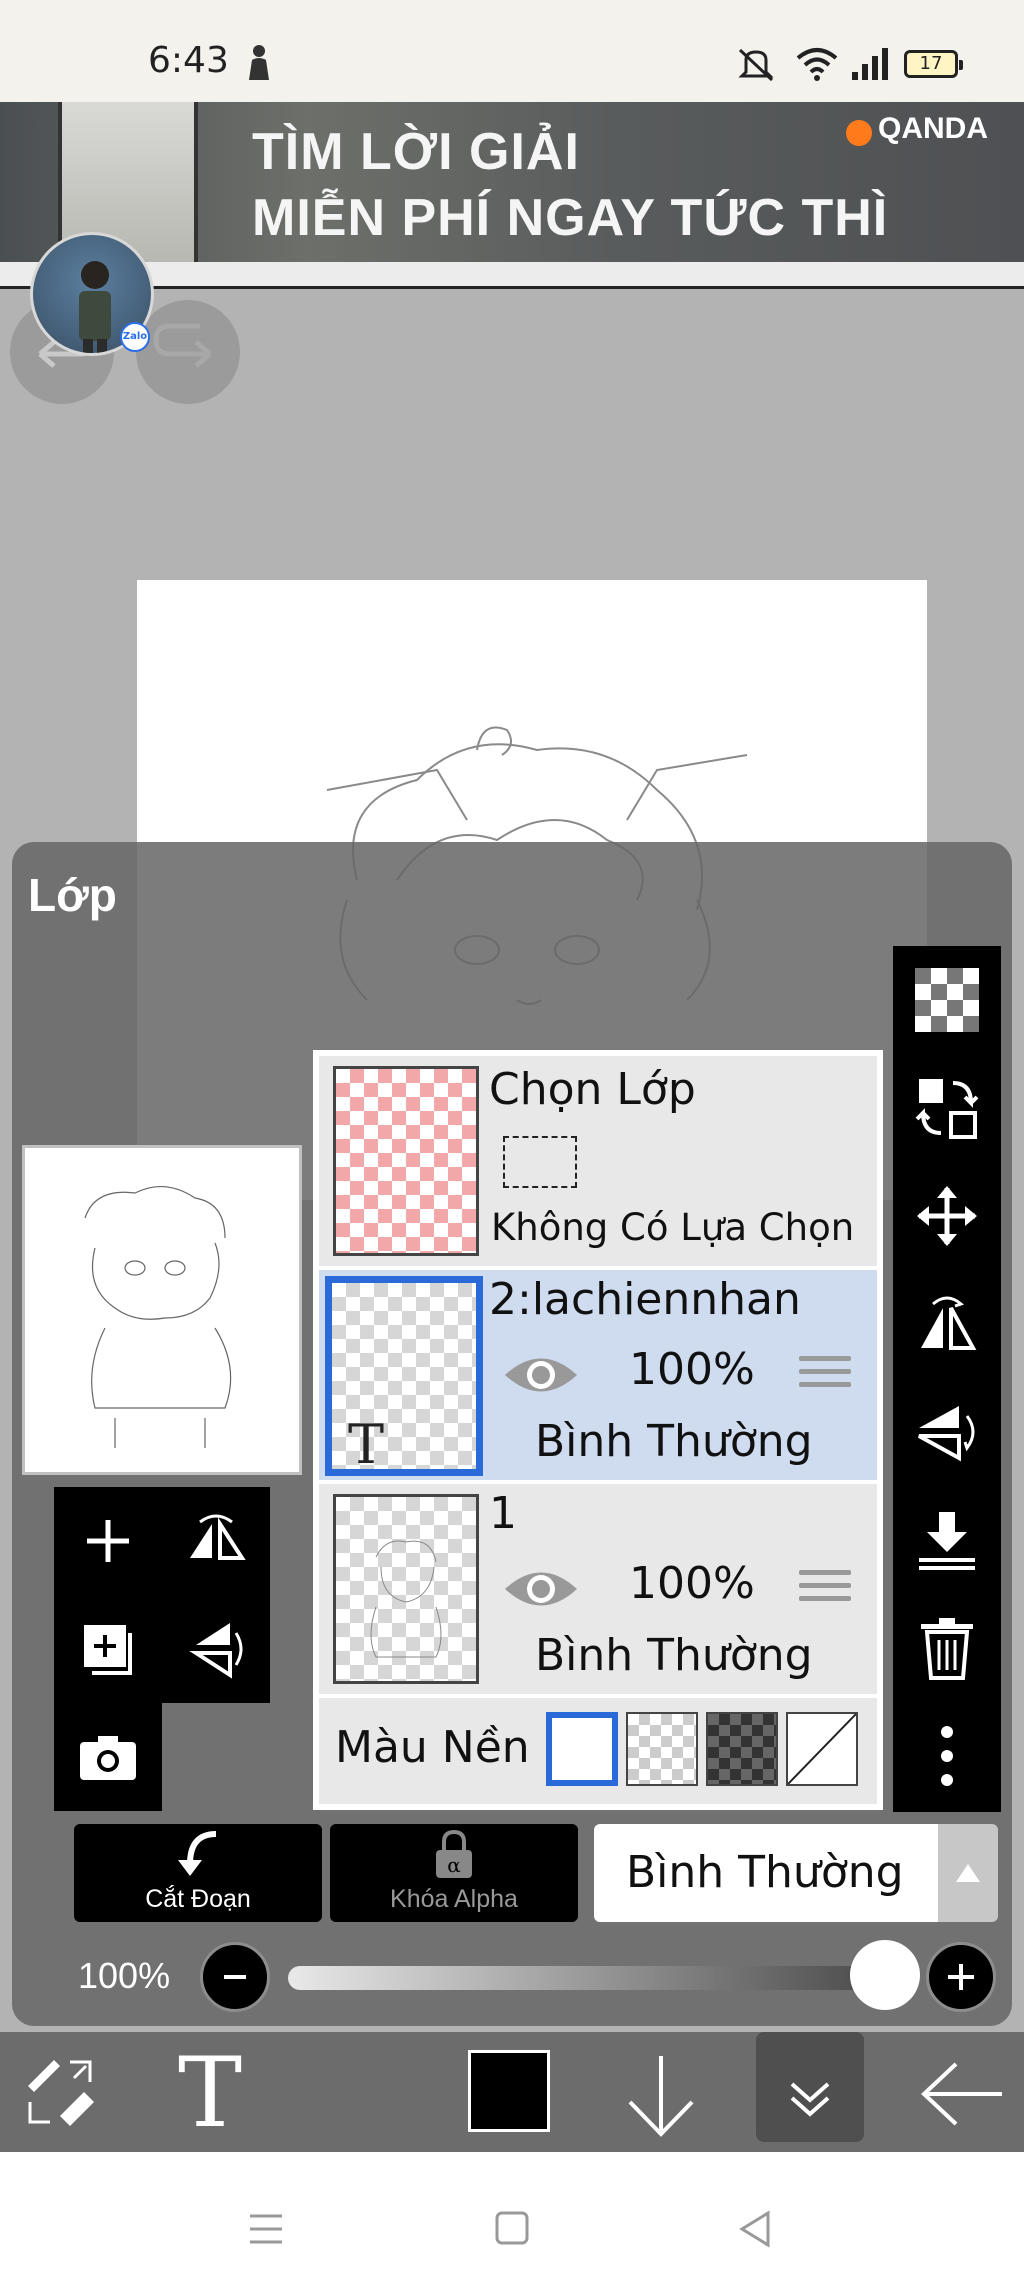 This screenshot has width=1024, height=2276. What do you see at coordinates (947, 1000) in the screenshot?
I see `checker-button` at bounding box center [947, 1000].